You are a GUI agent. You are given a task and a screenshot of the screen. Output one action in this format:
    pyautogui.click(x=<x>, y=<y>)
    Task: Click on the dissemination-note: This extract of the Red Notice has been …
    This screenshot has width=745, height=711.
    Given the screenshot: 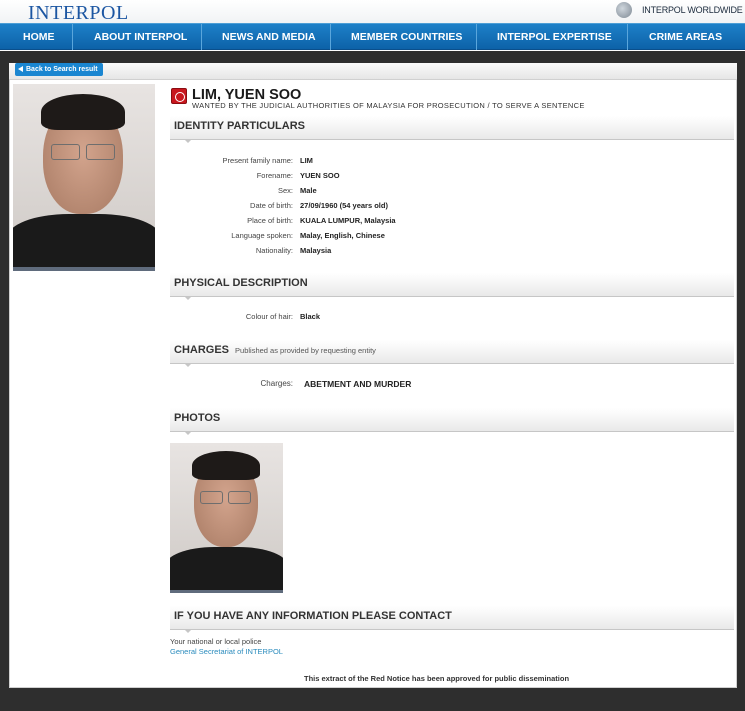 What is the action you would take?
    pyautogui.click(x=437, y=678)
    